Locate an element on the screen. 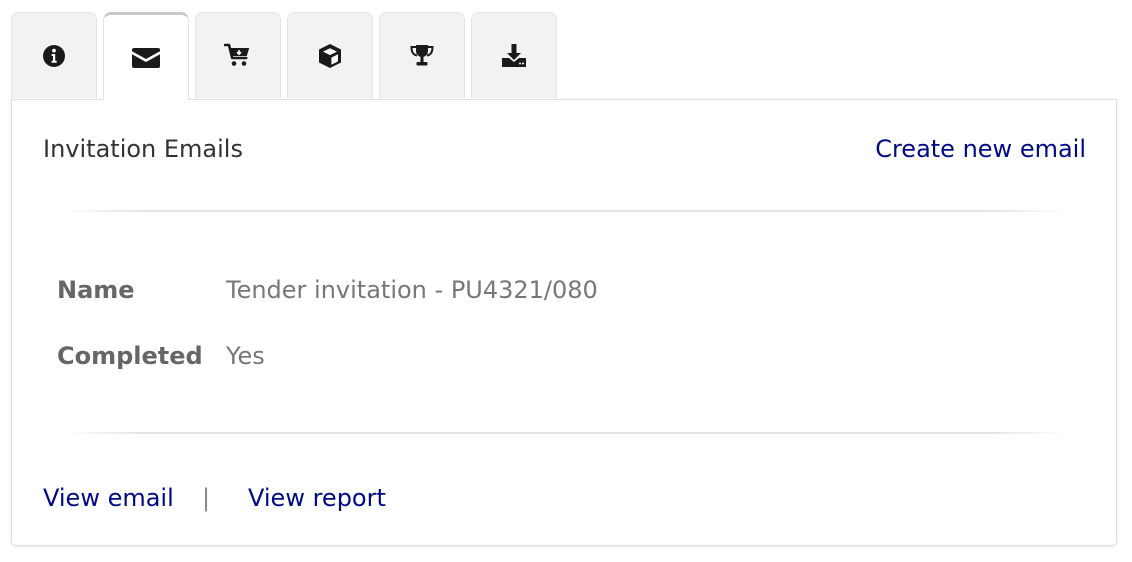  tab-product is located at coordinates (330, 55).